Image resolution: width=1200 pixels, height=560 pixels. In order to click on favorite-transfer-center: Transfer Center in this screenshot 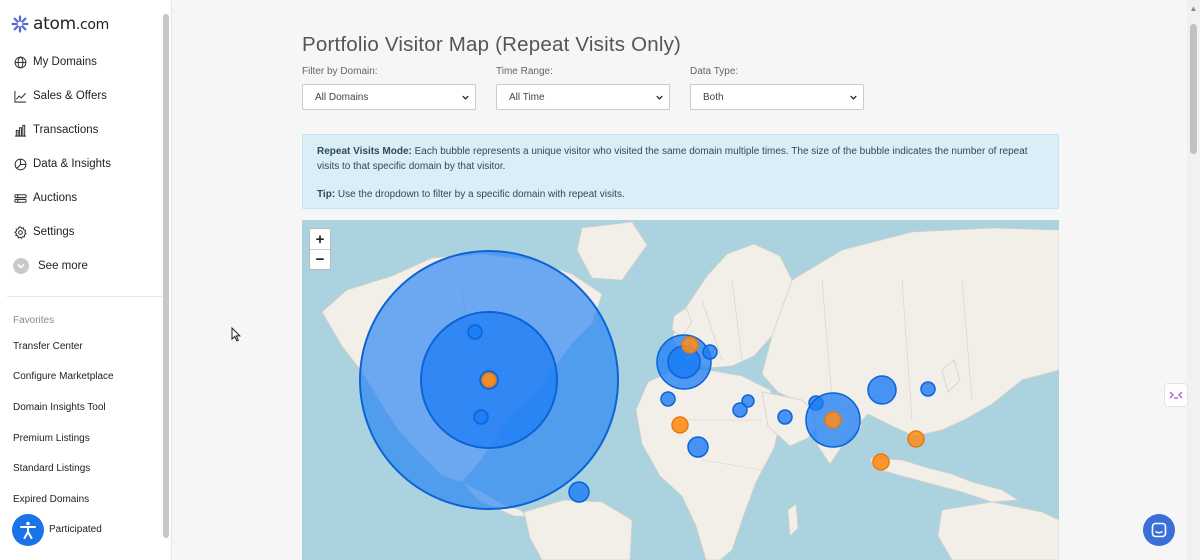, I will do `click(80, 346)`.